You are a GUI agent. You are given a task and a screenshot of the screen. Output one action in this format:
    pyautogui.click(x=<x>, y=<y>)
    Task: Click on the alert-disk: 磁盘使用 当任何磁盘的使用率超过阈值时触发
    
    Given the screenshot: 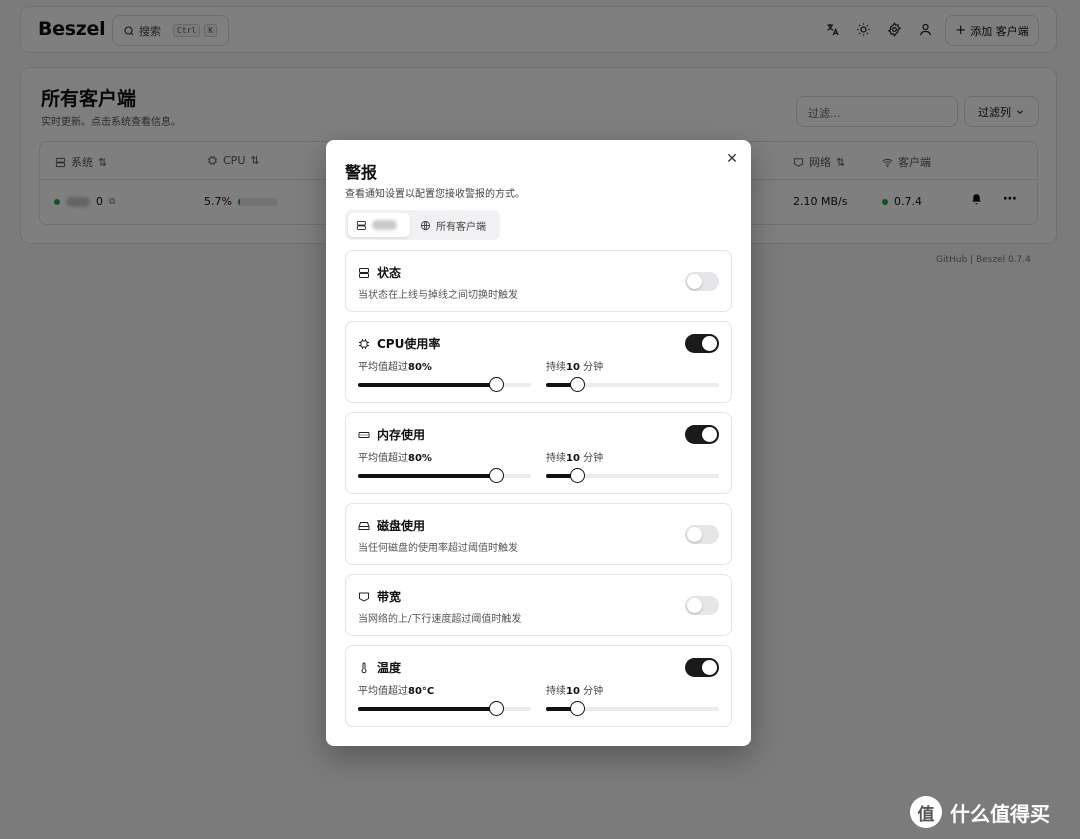 What is the action you would take?
    pyautogui.click(x=538, y=534)
    